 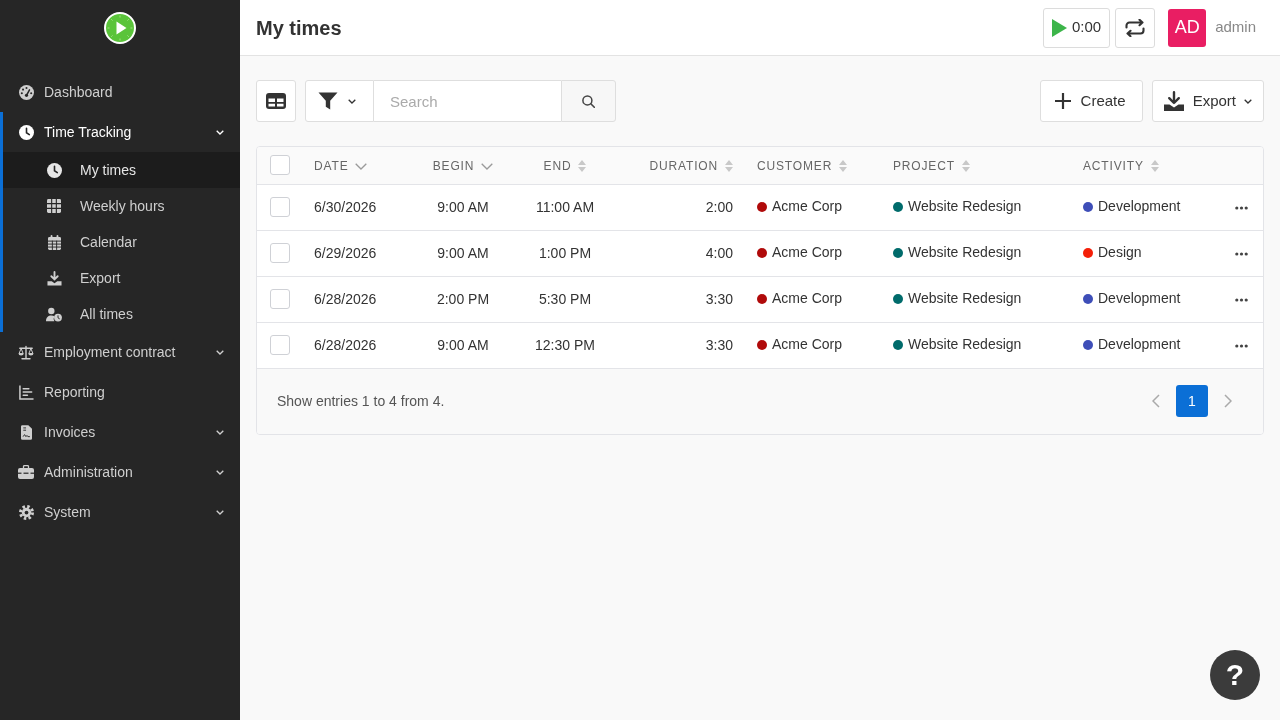 I want to click on chart-icon, so click(x=26, y=392).